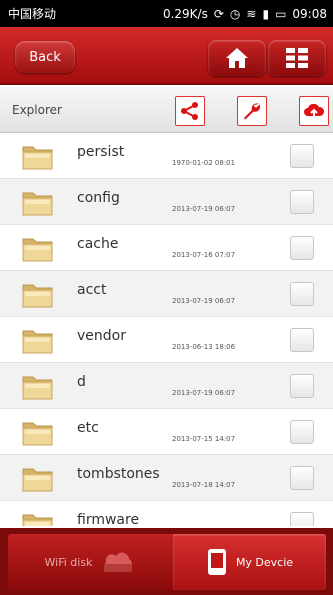 The width and height of the screenshot is (333, 595). I want to click on wifi-icon: ≋, so click(251, 13).